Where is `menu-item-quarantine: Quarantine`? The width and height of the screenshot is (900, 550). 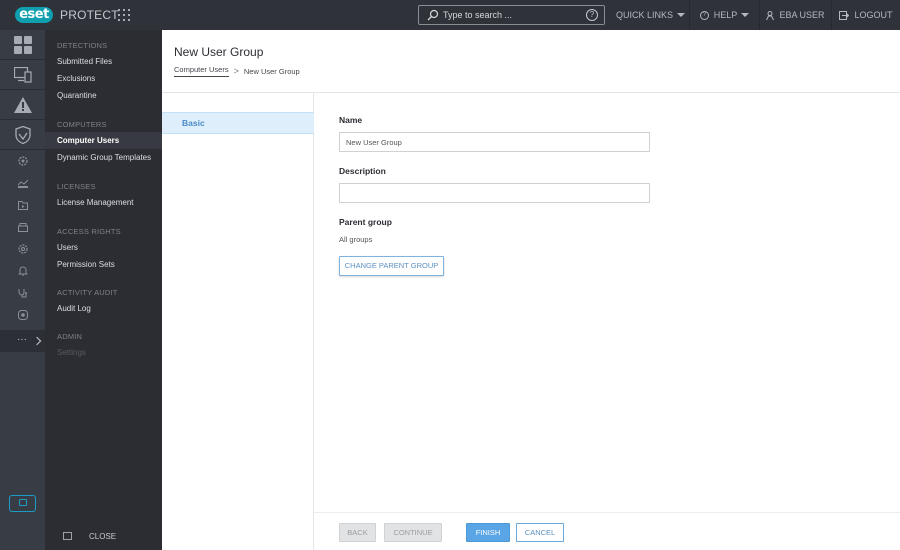
menu-item-quarantine: Quarantine is located at coordinates (103, 95).